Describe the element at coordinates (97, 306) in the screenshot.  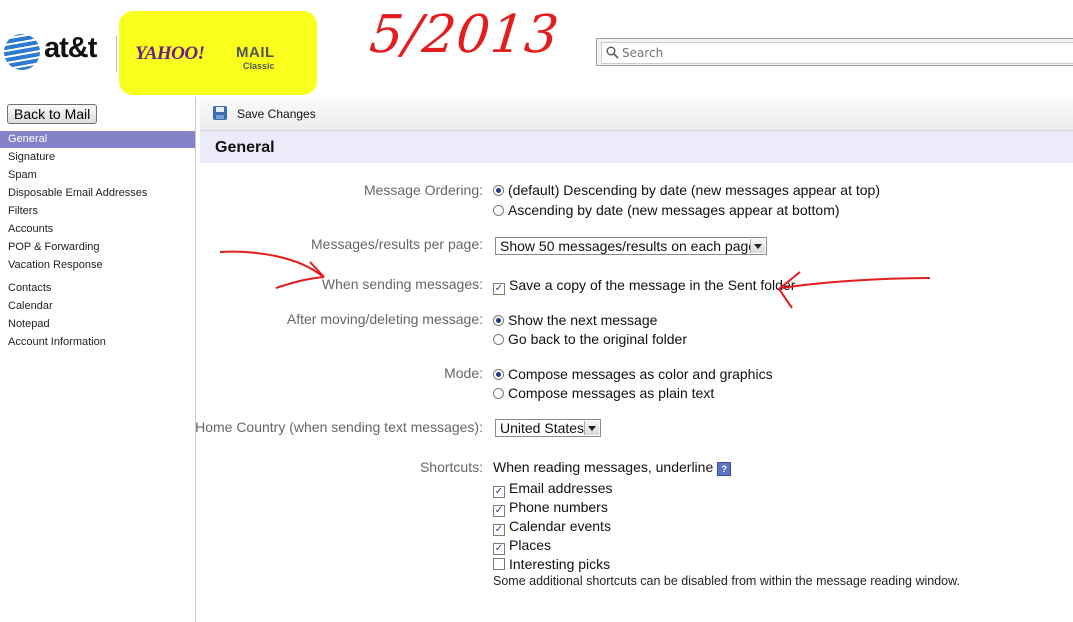
I see `sidebar-item-calendar: Calendar` at that location.